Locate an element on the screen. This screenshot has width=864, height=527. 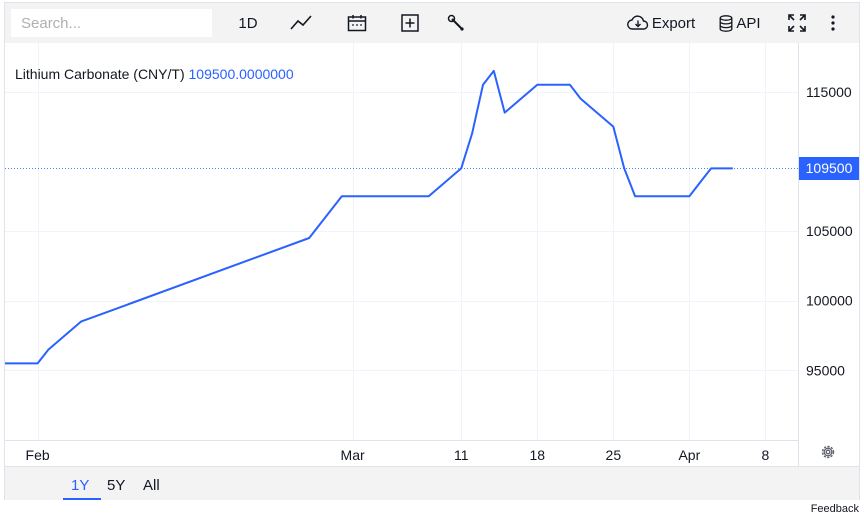
x-tick-label: Feb is located at coordinates (38, 455).